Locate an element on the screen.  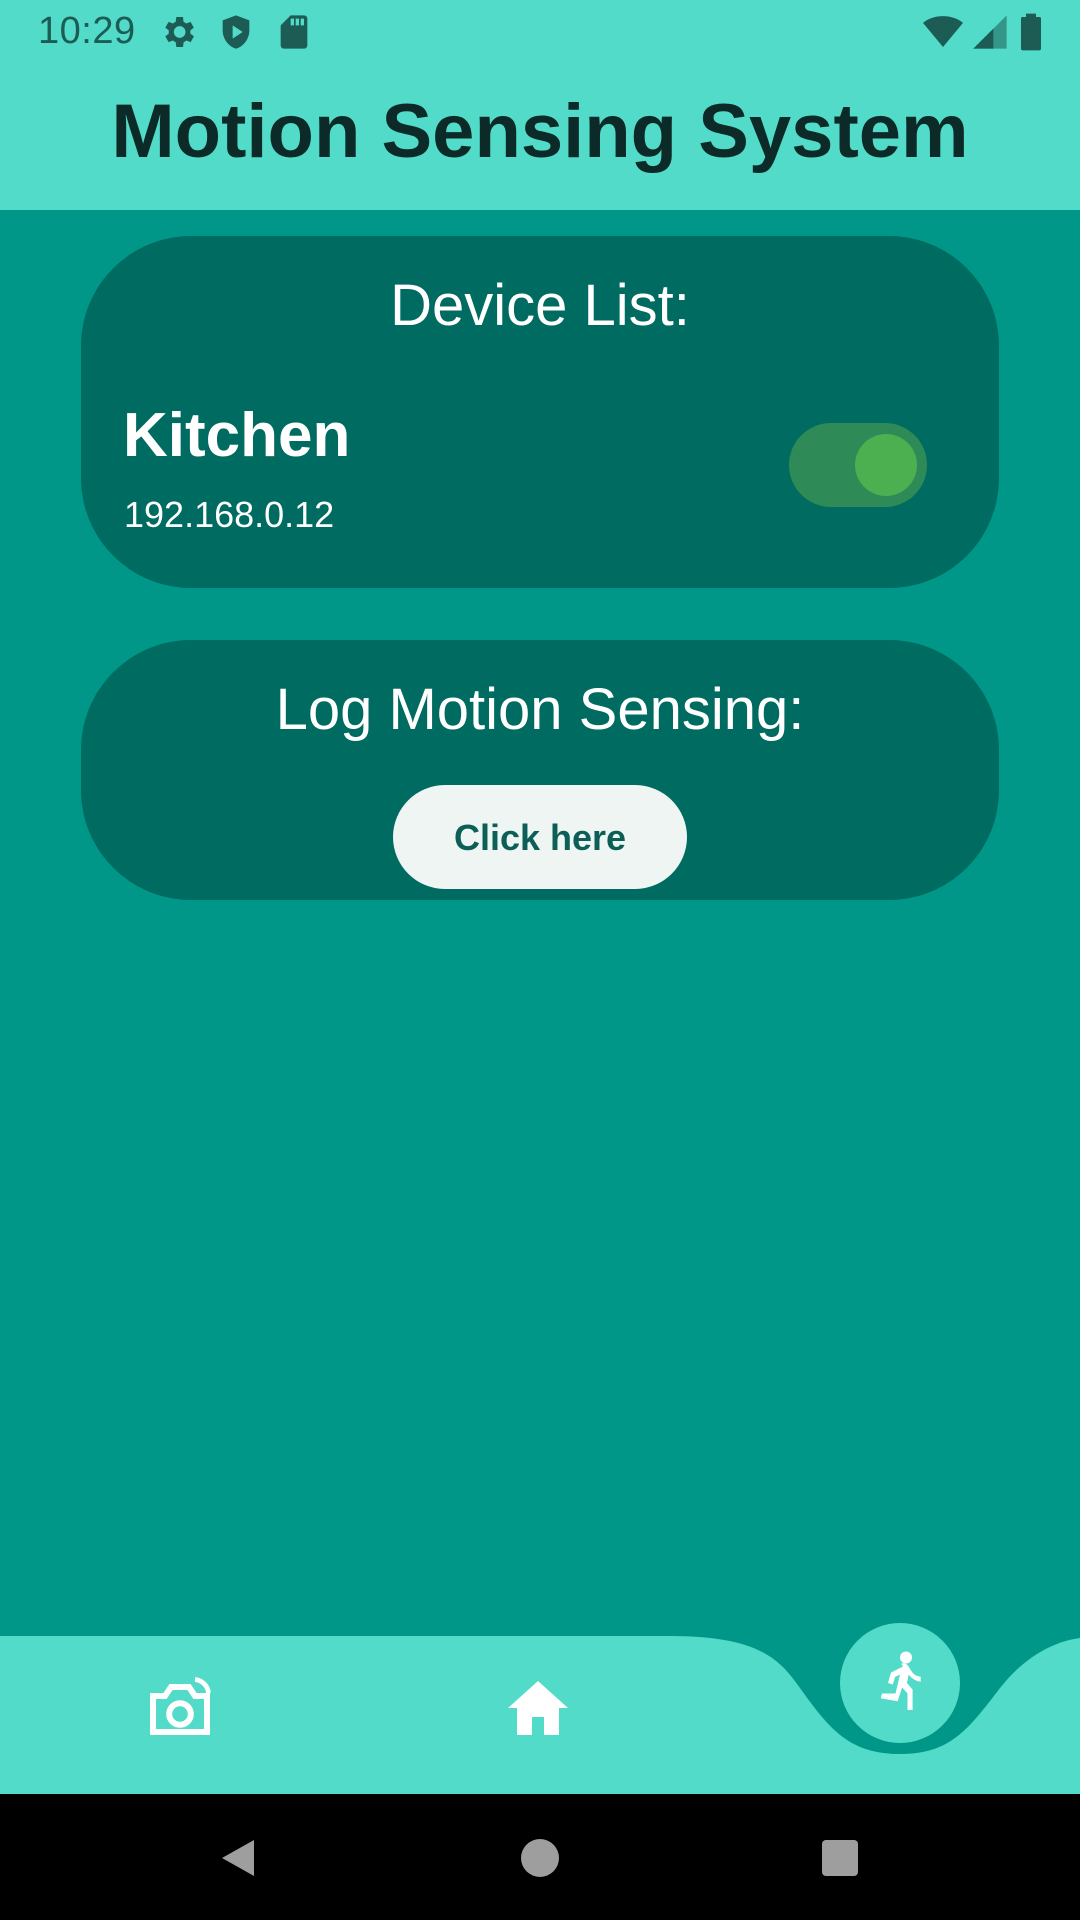
wifi-icon is located at coordinates (943, 31).